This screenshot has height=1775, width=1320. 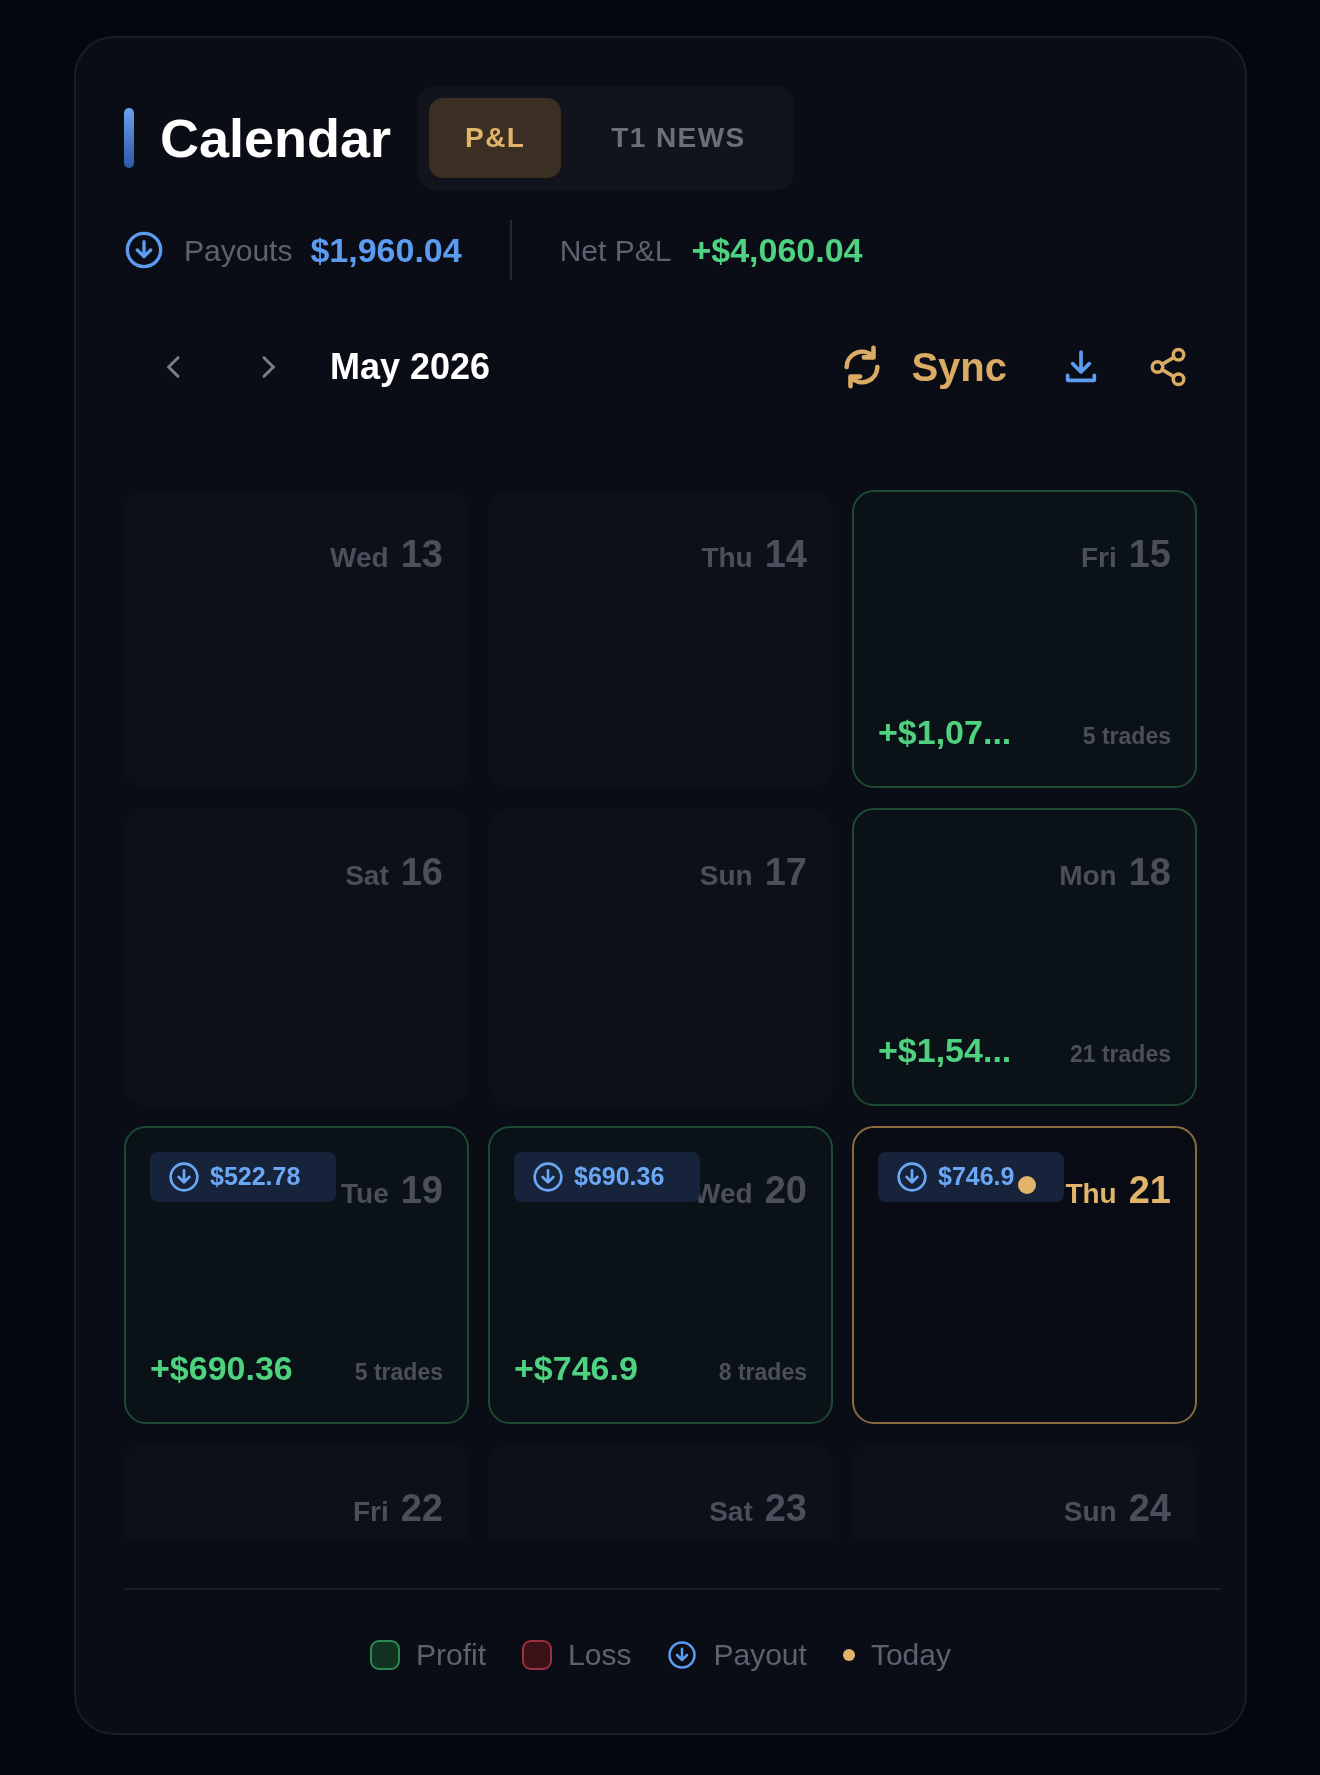 What do you see at coordinates (923, 367) in the screenshot?
I see `sync-button: Sync` at bounding box center [923, 367].